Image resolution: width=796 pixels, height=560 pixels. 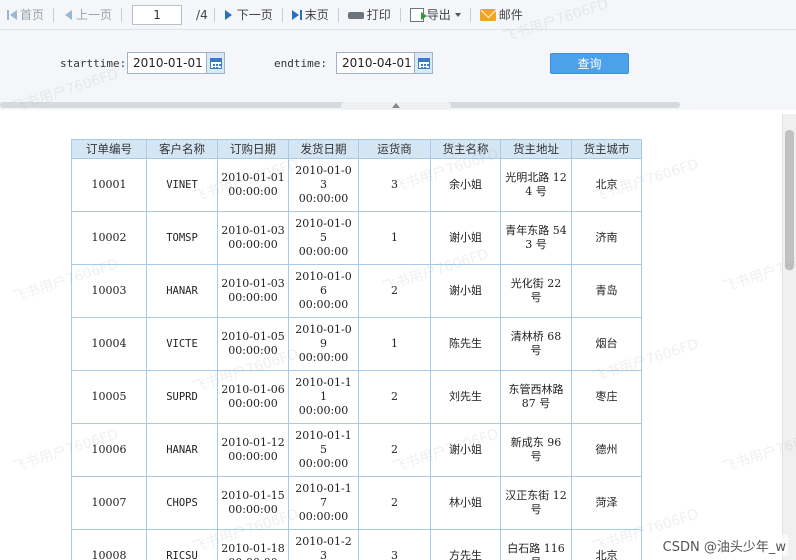 What do you see at coordinates (340, 105) in the screenshot?
I see `parameter-panel-scrollbar` at bounding box center [340, 105].